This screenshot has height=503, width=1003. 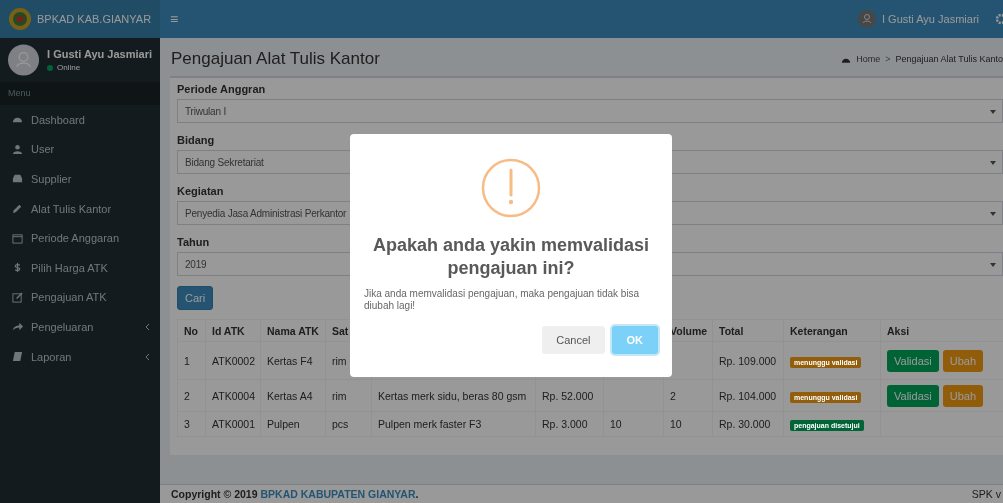 What do you see at coordinates (430, 424) in the screenshot?
I see `table-cell: Pulpen merk faster F3` at bounding box center [430, 424].